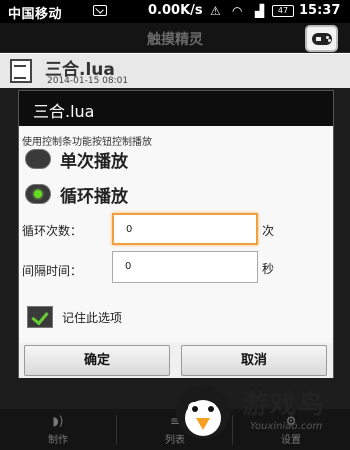  Describe the element at coordinates (92, 317) in the screenshot. I see `remember-label: 记住此选项` at that location.